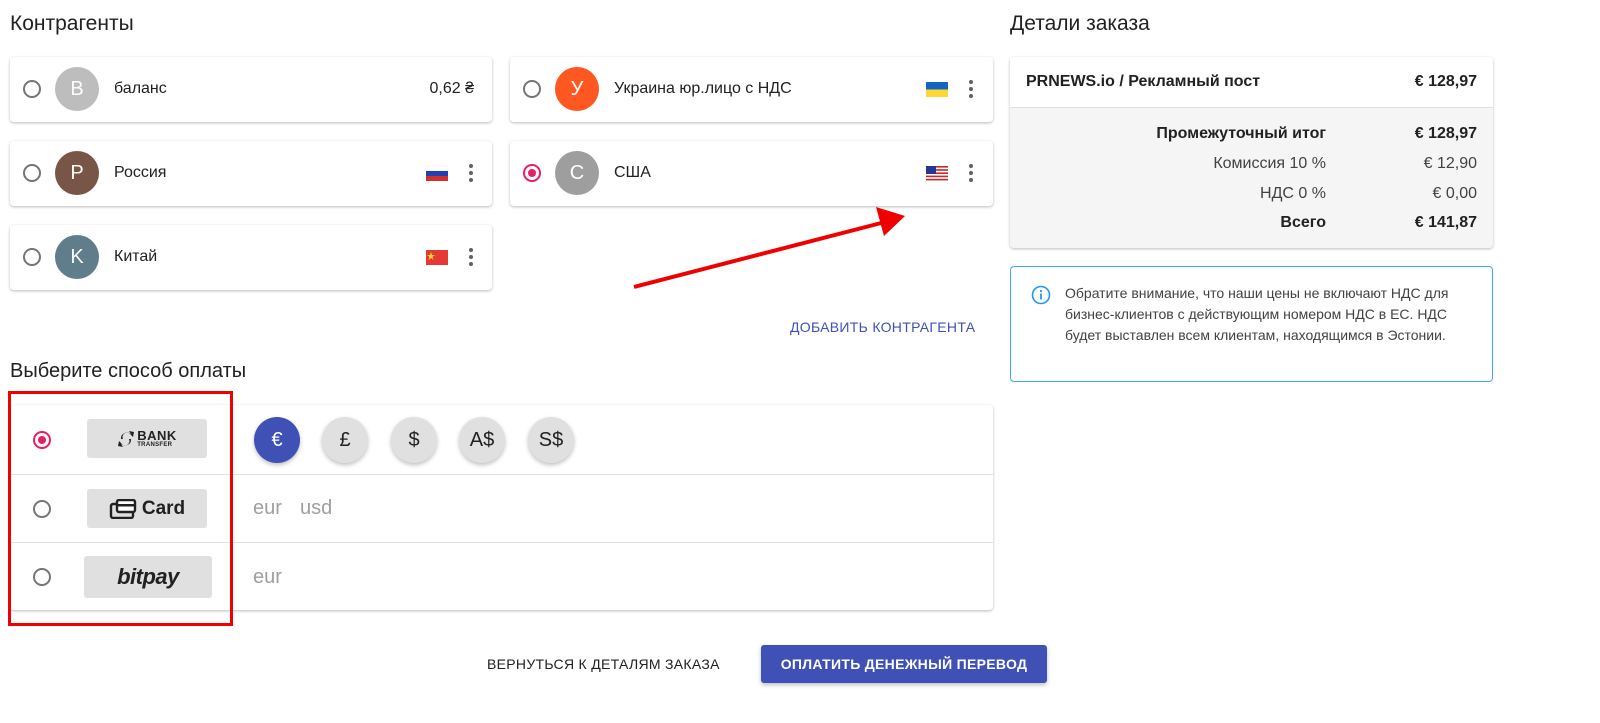  Describe the element at coordinates (577, 173) in the screenshot. I see `avatar: C` at that location.